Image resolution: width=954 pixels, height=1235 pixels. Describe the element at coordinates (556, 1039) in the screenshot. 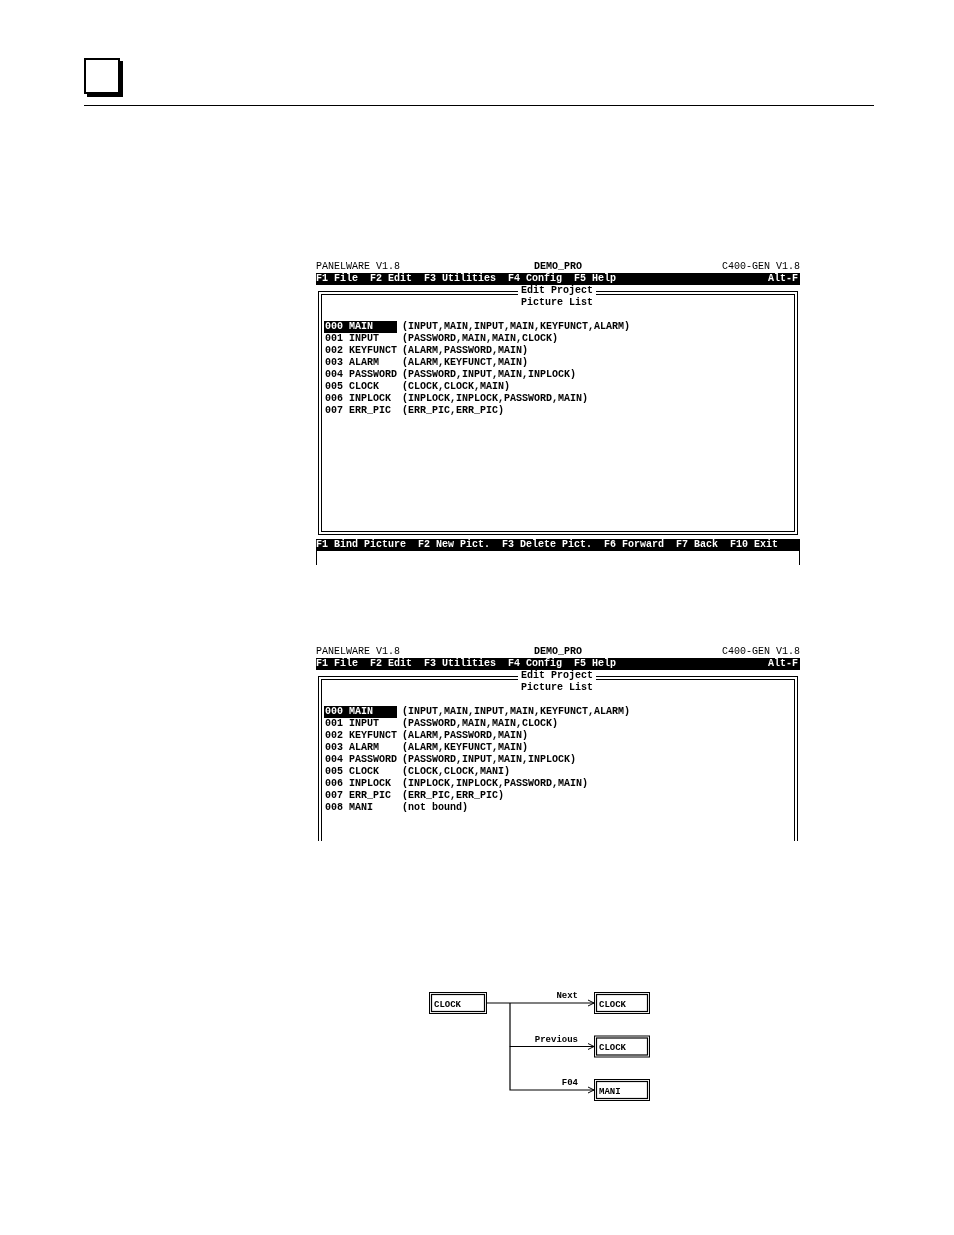

I see `link-label: Previous` at that location.